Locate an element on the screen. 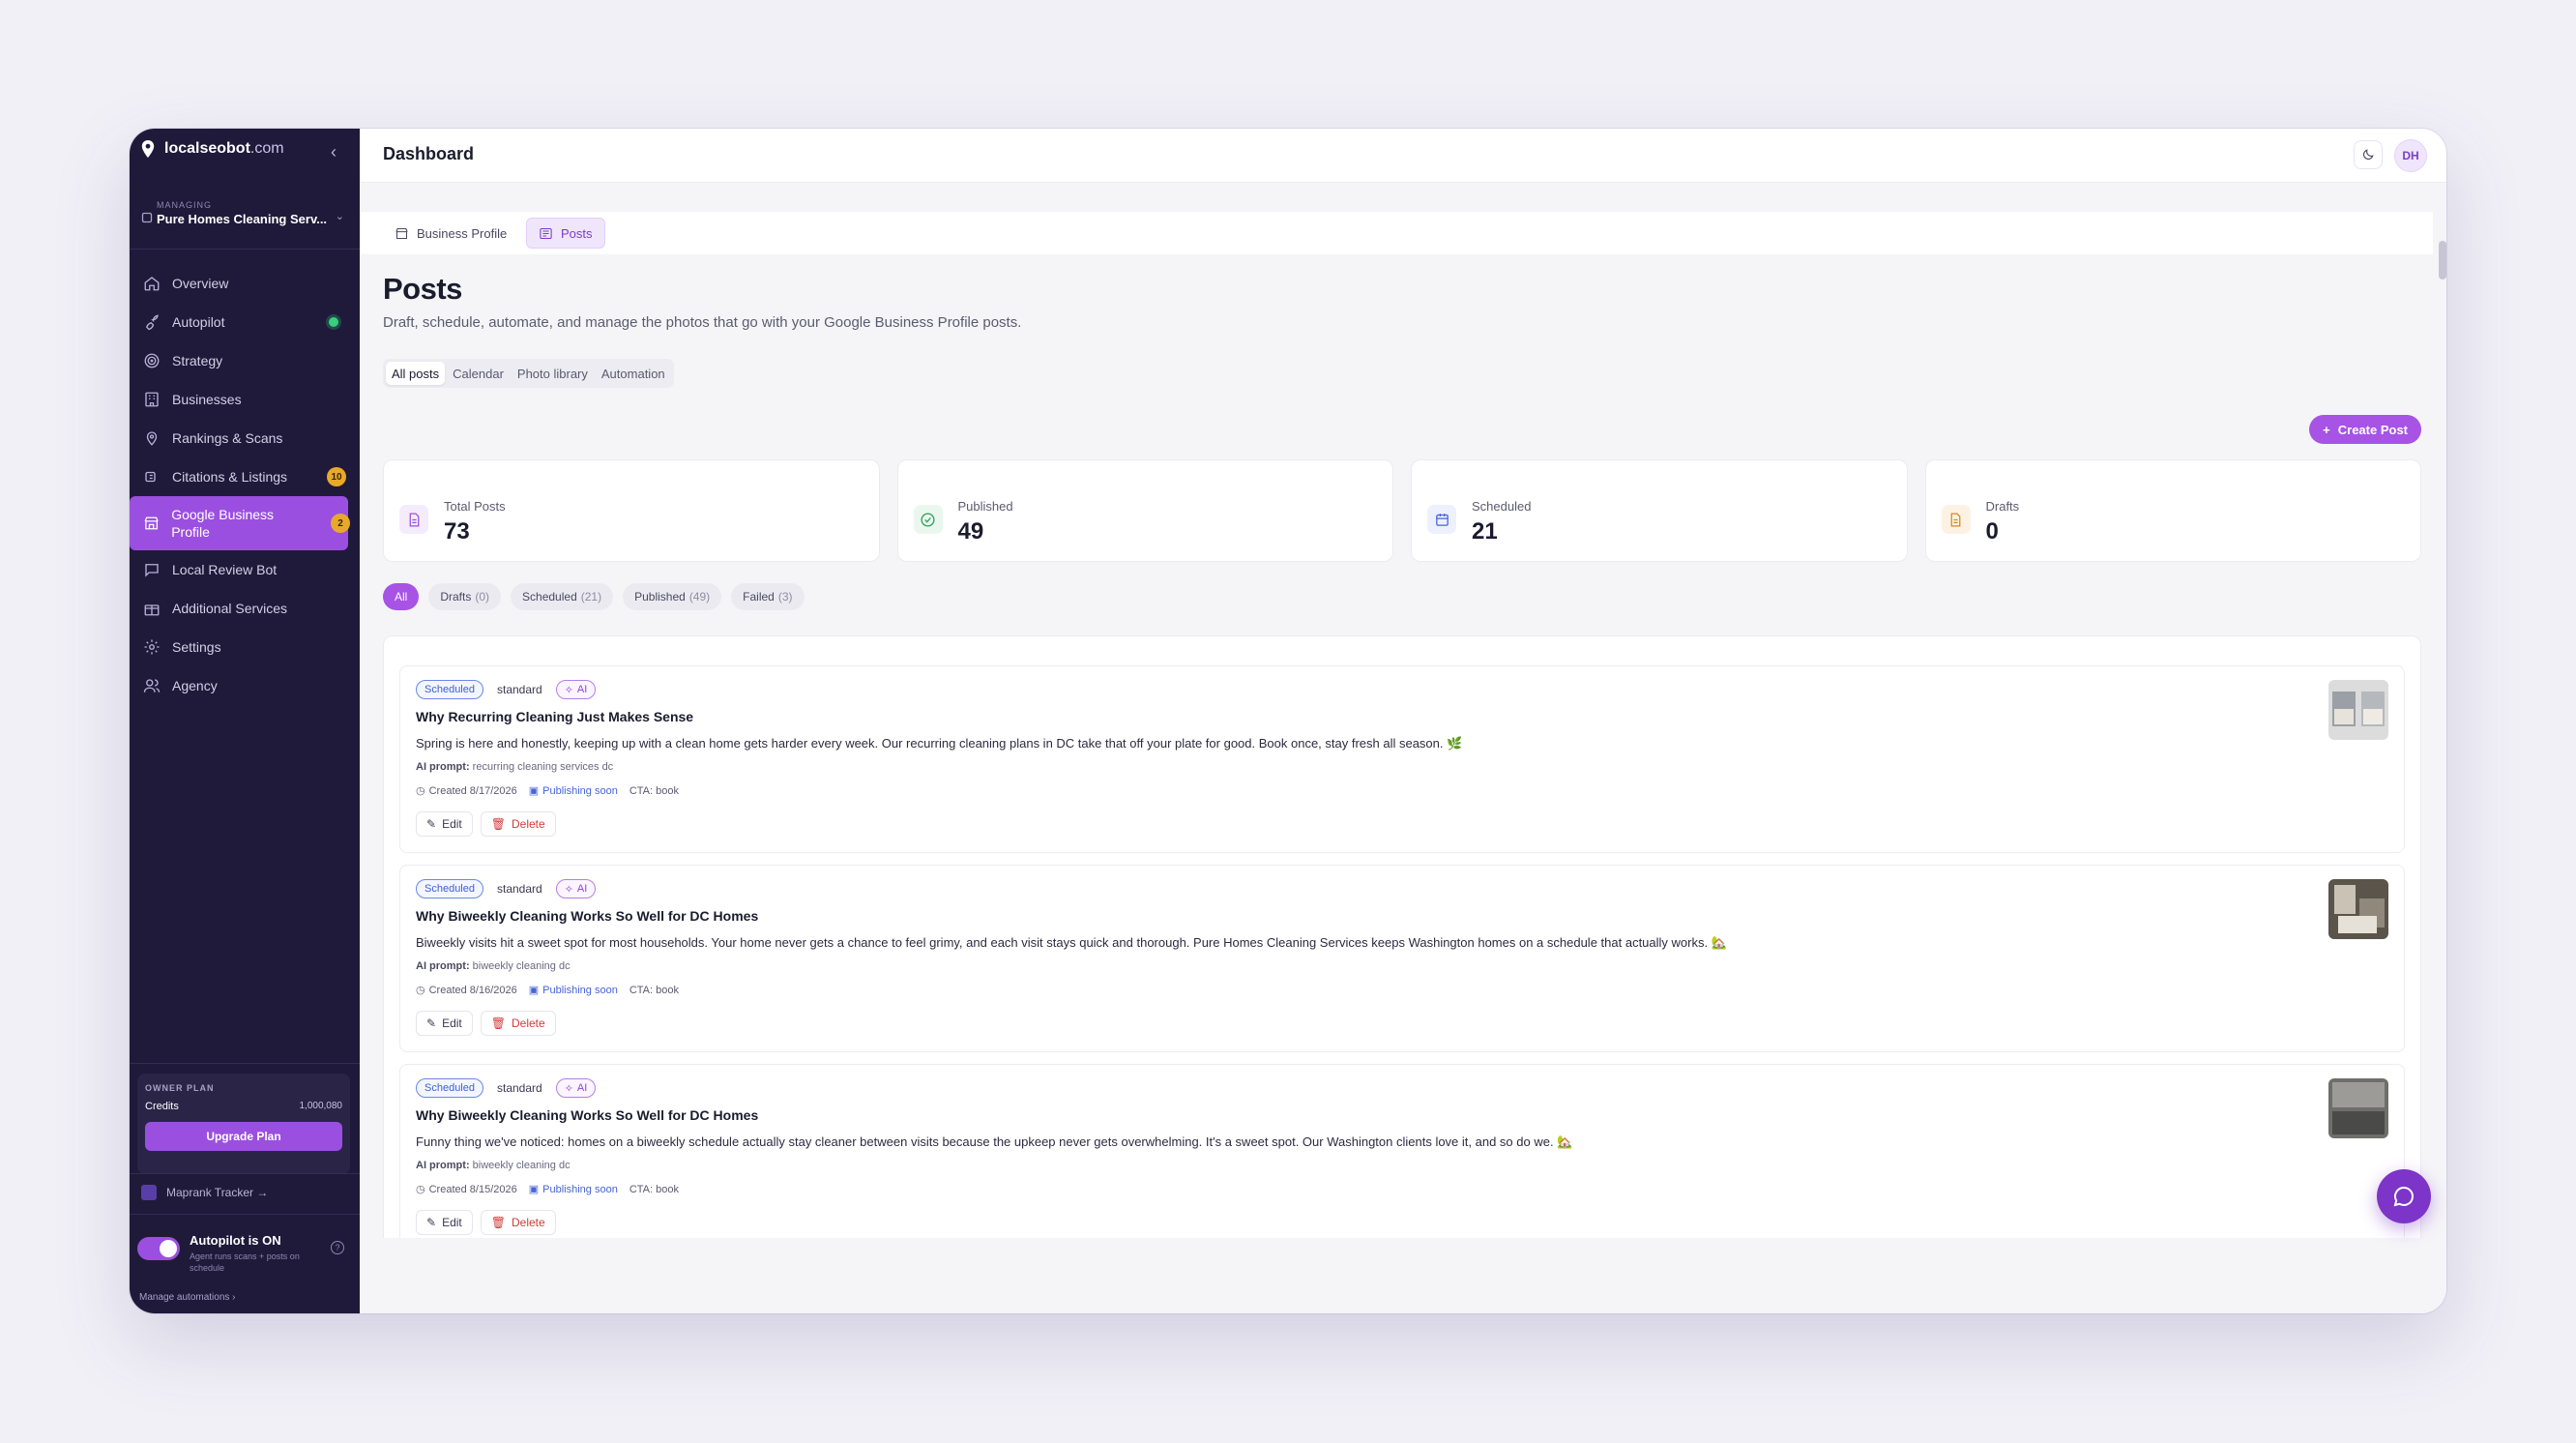  chat-button is located at coordinates (2404, 1196).